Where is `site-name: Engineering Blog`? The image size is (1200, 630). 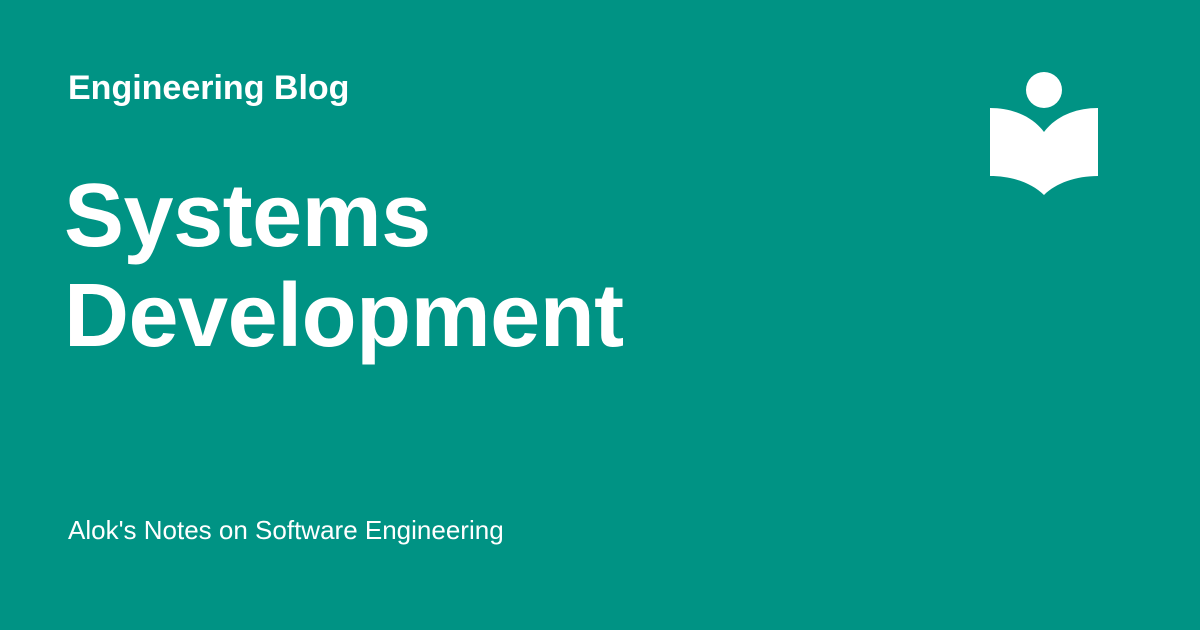
site-name: Engineering Blog is located at coordinates (209, 88).